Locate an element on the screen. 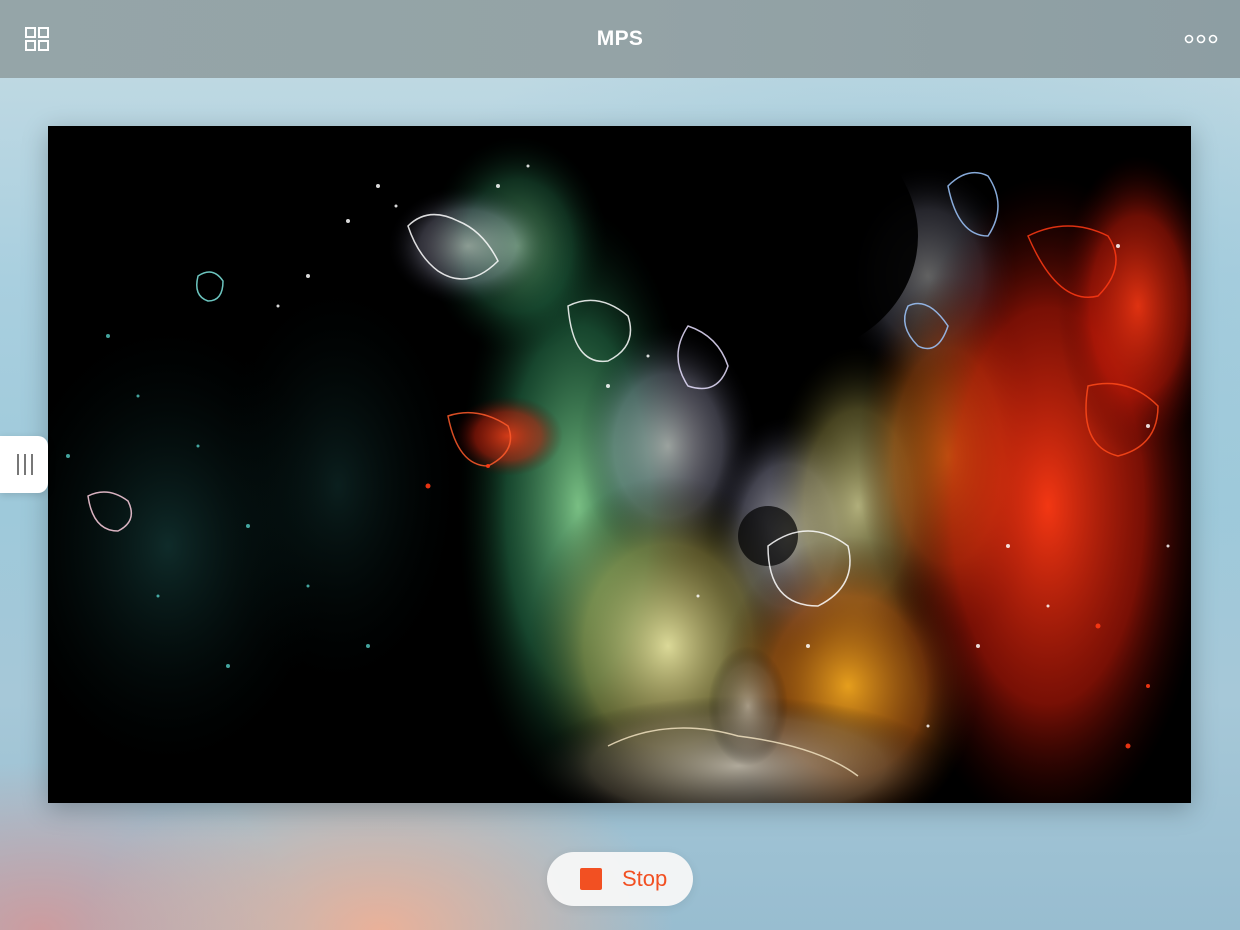 The width and height of the screenshot is (1240, 930). top-toolbar: MPS is located at coordinates (620, 39).